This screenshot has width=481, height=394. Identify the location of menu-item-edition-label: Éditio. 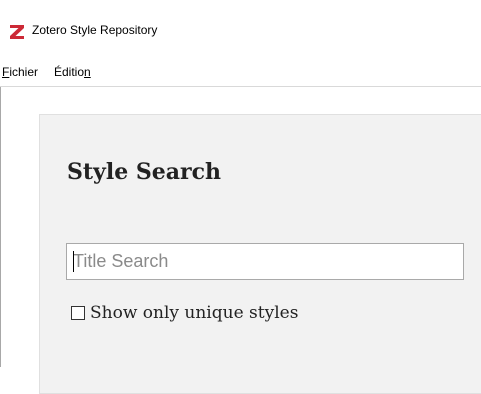
(69, 72).